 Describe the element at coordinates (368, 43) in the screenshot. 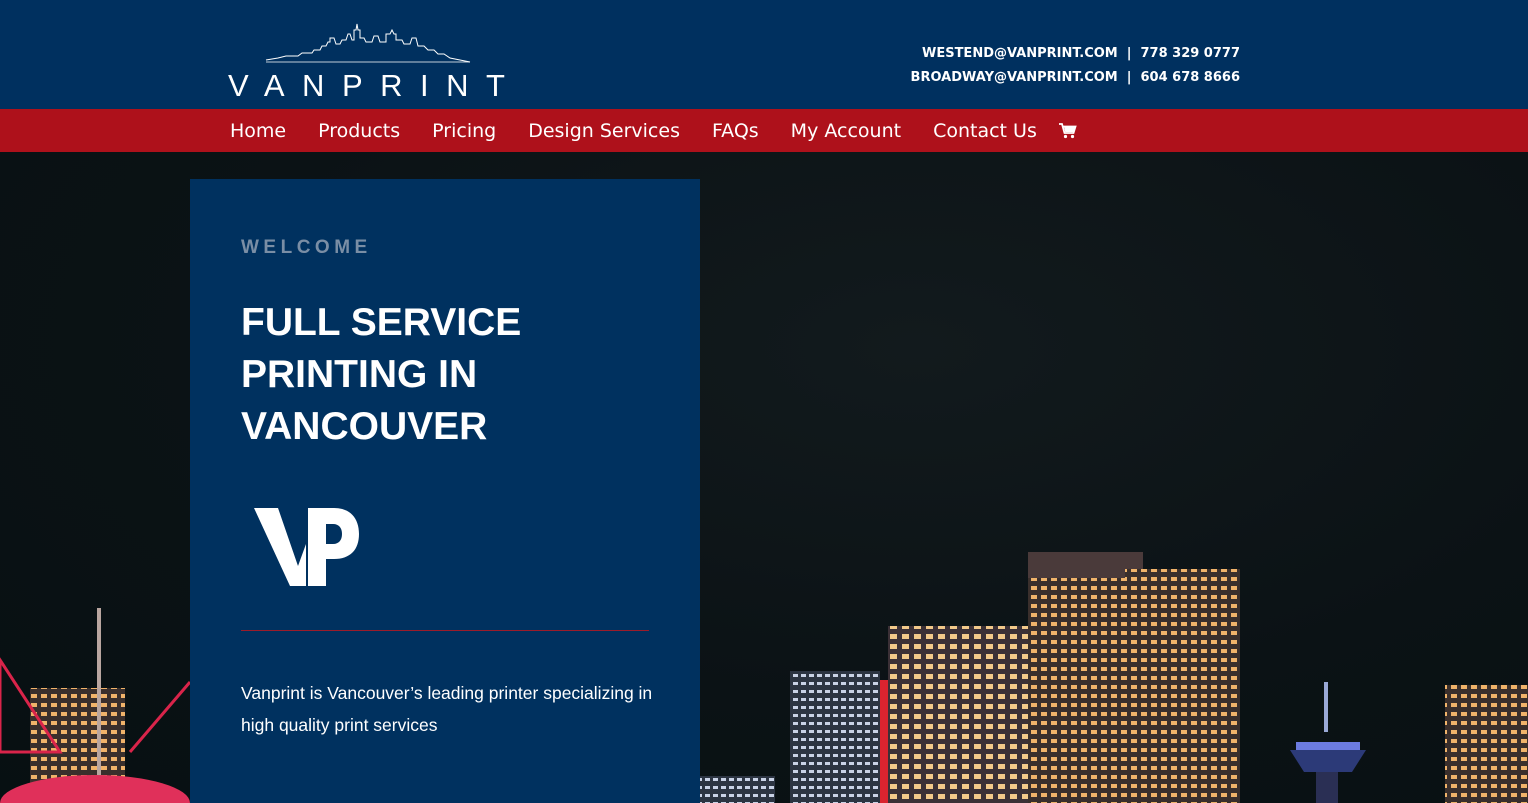

I see `skyline-logo-icon` at that location.